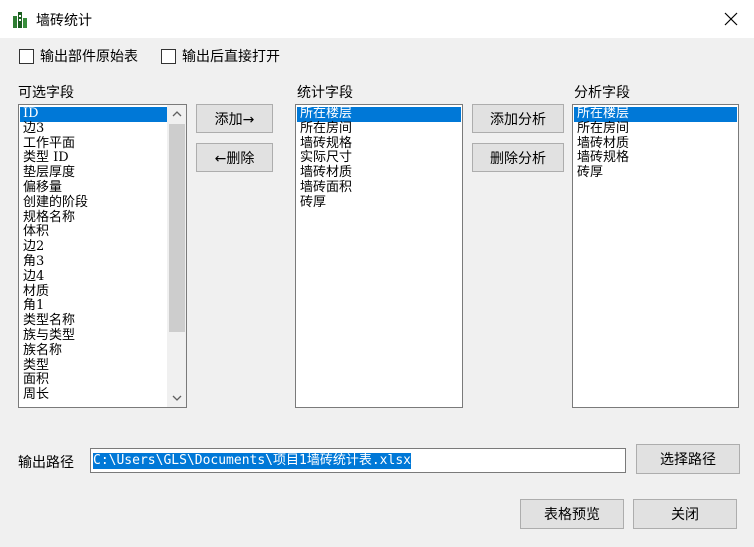 This screenshot has height=547, width=754. What do you see at coordinates (379, 188) in the screenshot?
I see `stat-field-item: 墙砖面积` at bounding box center [379, 188].